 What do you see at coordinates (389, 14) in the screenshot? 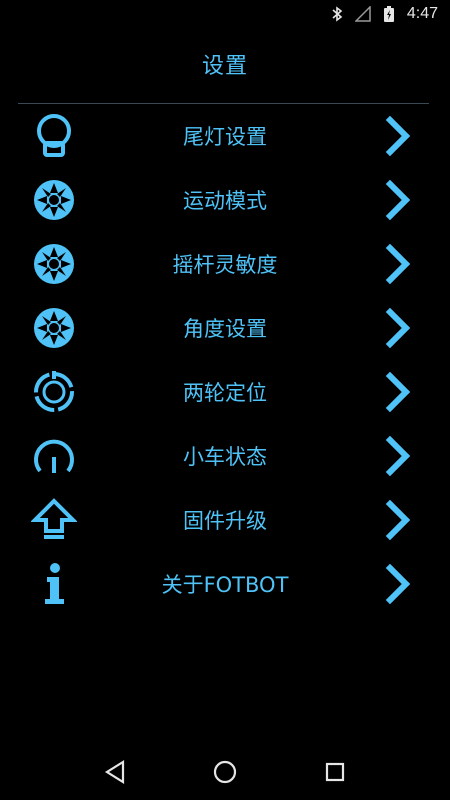
I see `battery-charging-icon` at bounding box center [389, 14].